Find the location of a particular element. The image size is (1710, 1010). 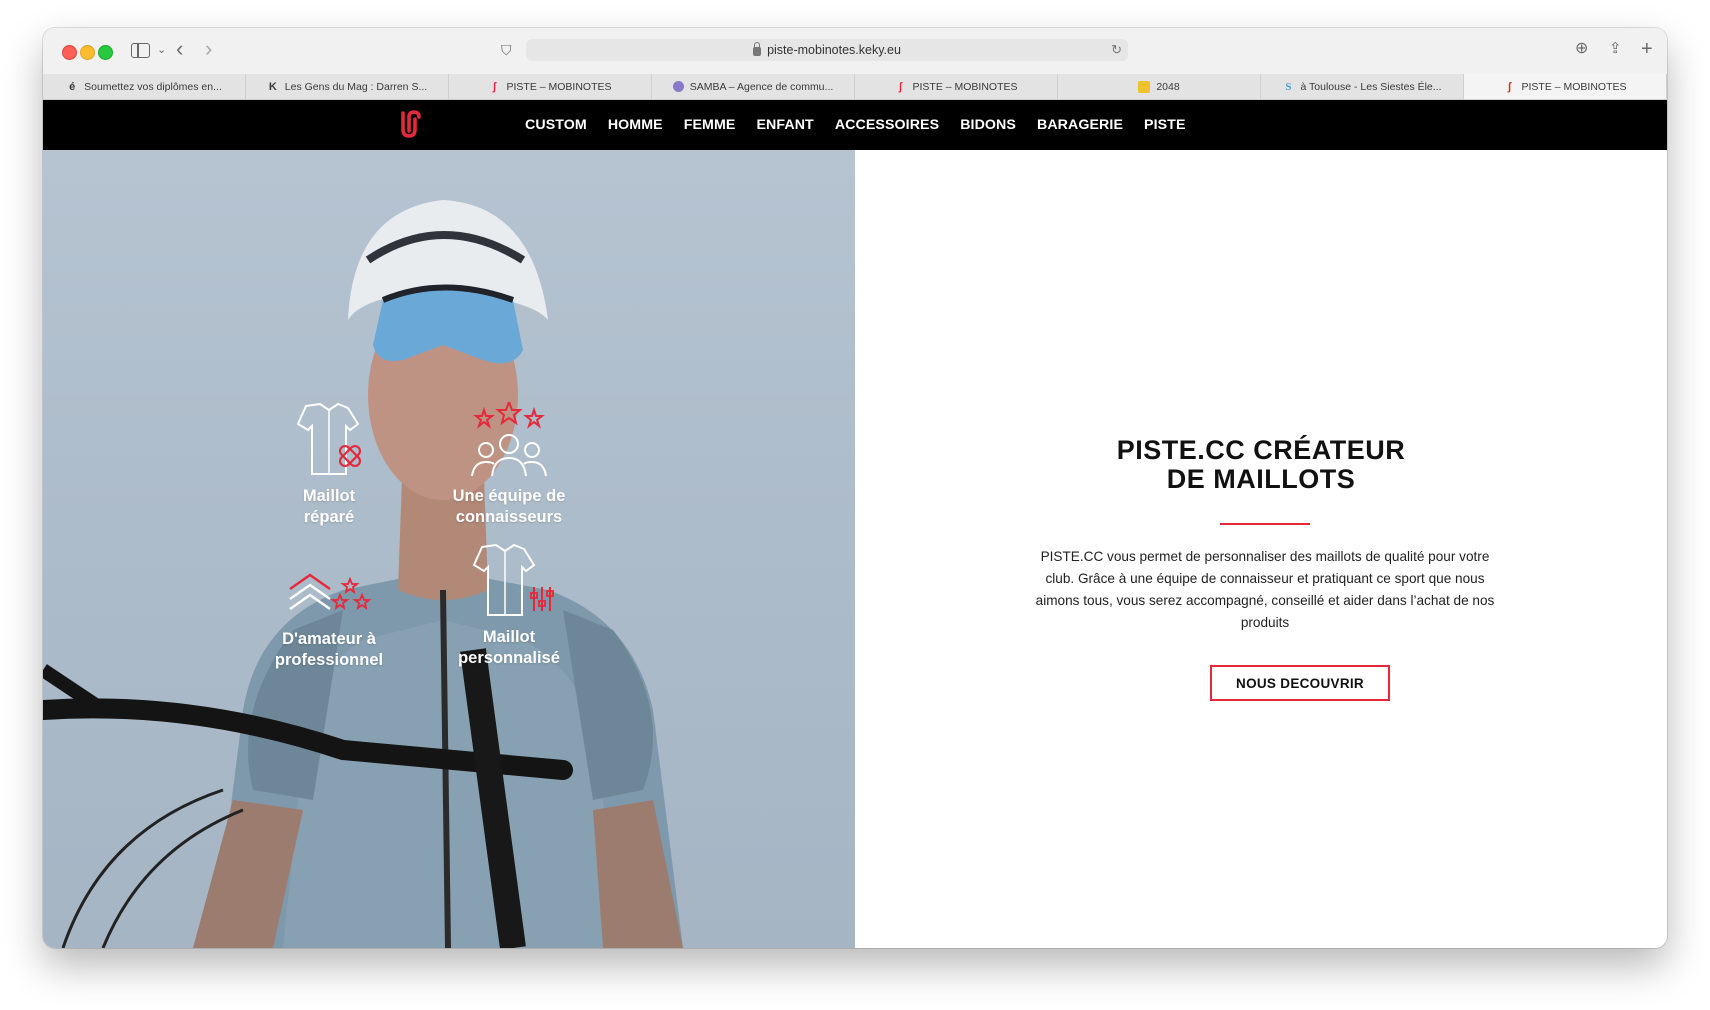

feature-label: connaisseurs is located at coordinates (509, 517).